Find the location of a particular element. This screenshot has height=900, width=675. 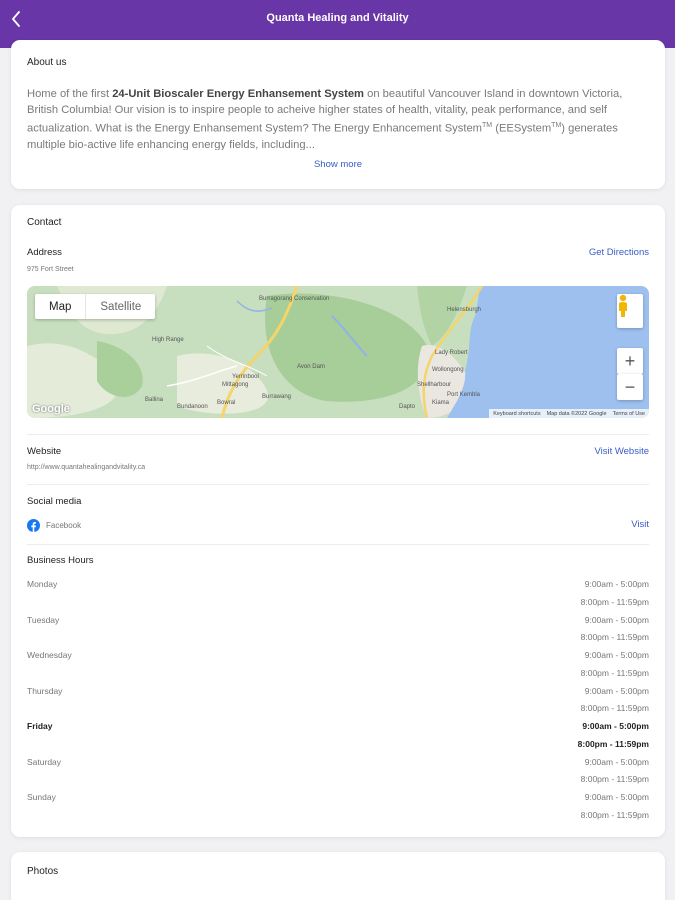

place-label: Mittagong is located at coordinates (235, 385).